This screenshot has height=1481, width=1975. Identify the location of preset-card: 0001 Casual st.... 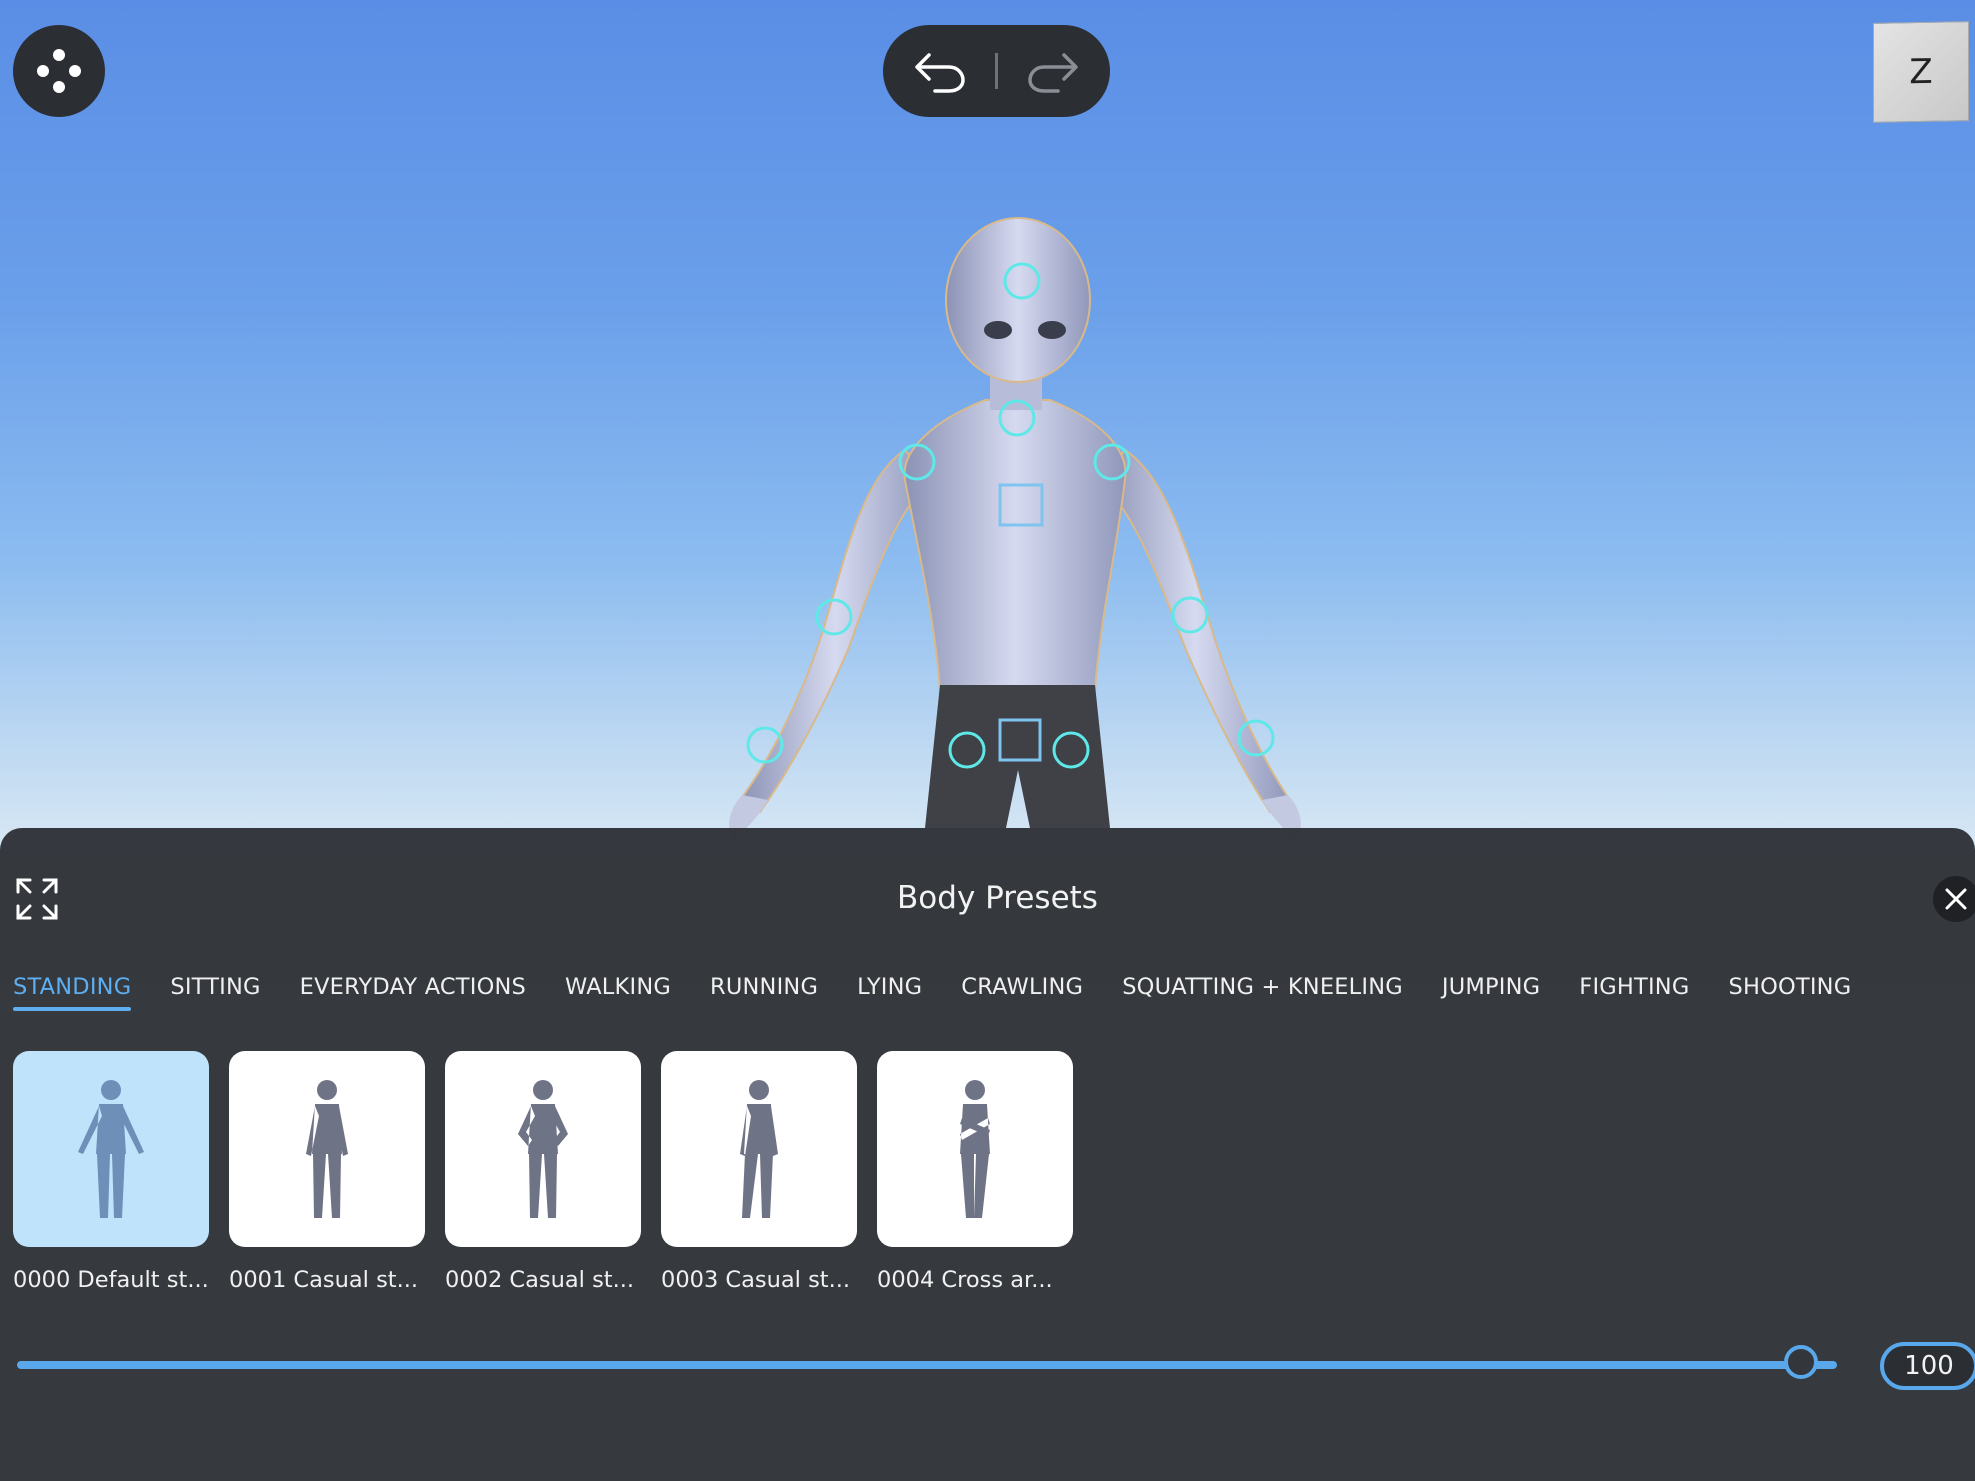
(327, 1172).